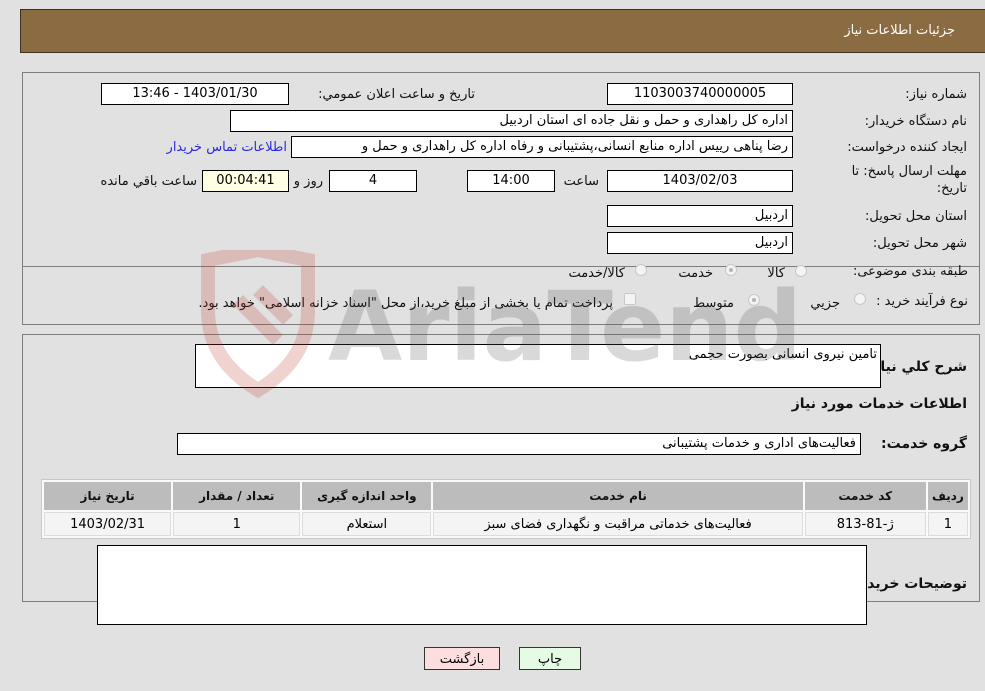  Describe the element at coordinates (237, 524) in the screenshot. I see `cell-quantity: 1` at that location.